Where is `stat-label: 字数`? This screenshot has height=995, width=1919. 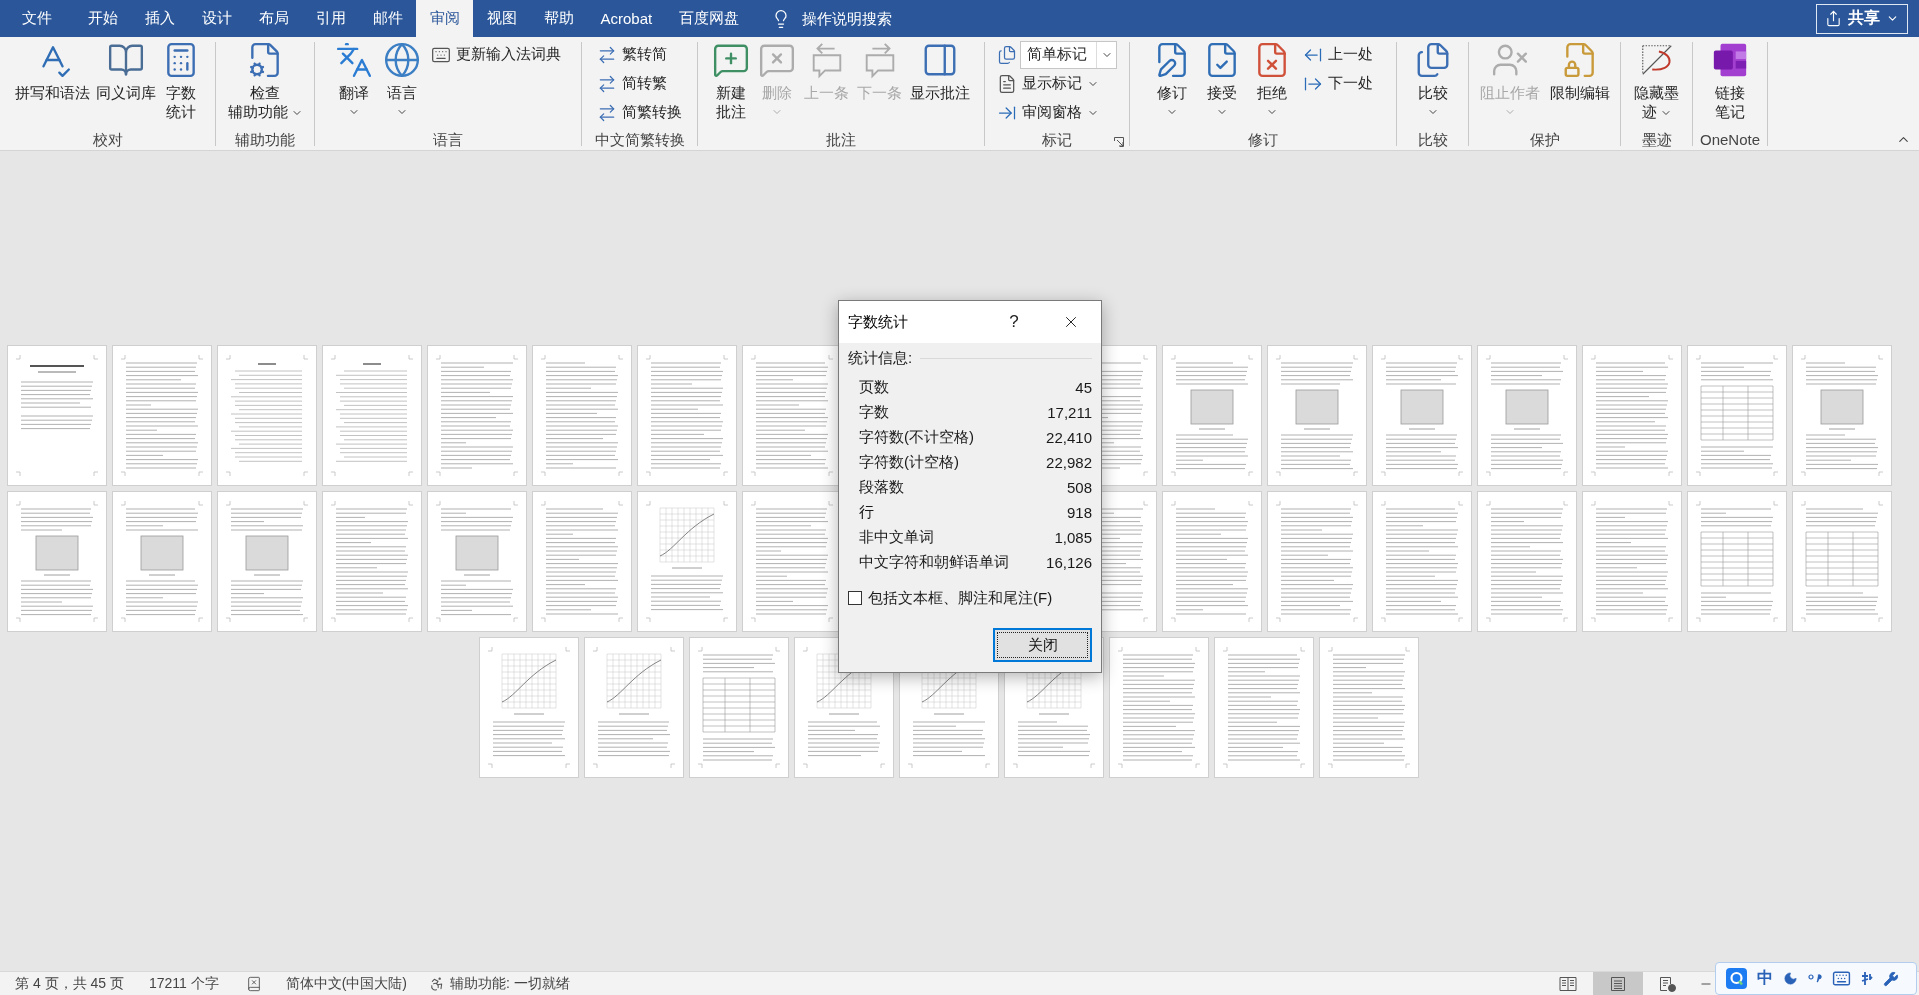
stat-label: 字数 is located at coordinates (874, 412).